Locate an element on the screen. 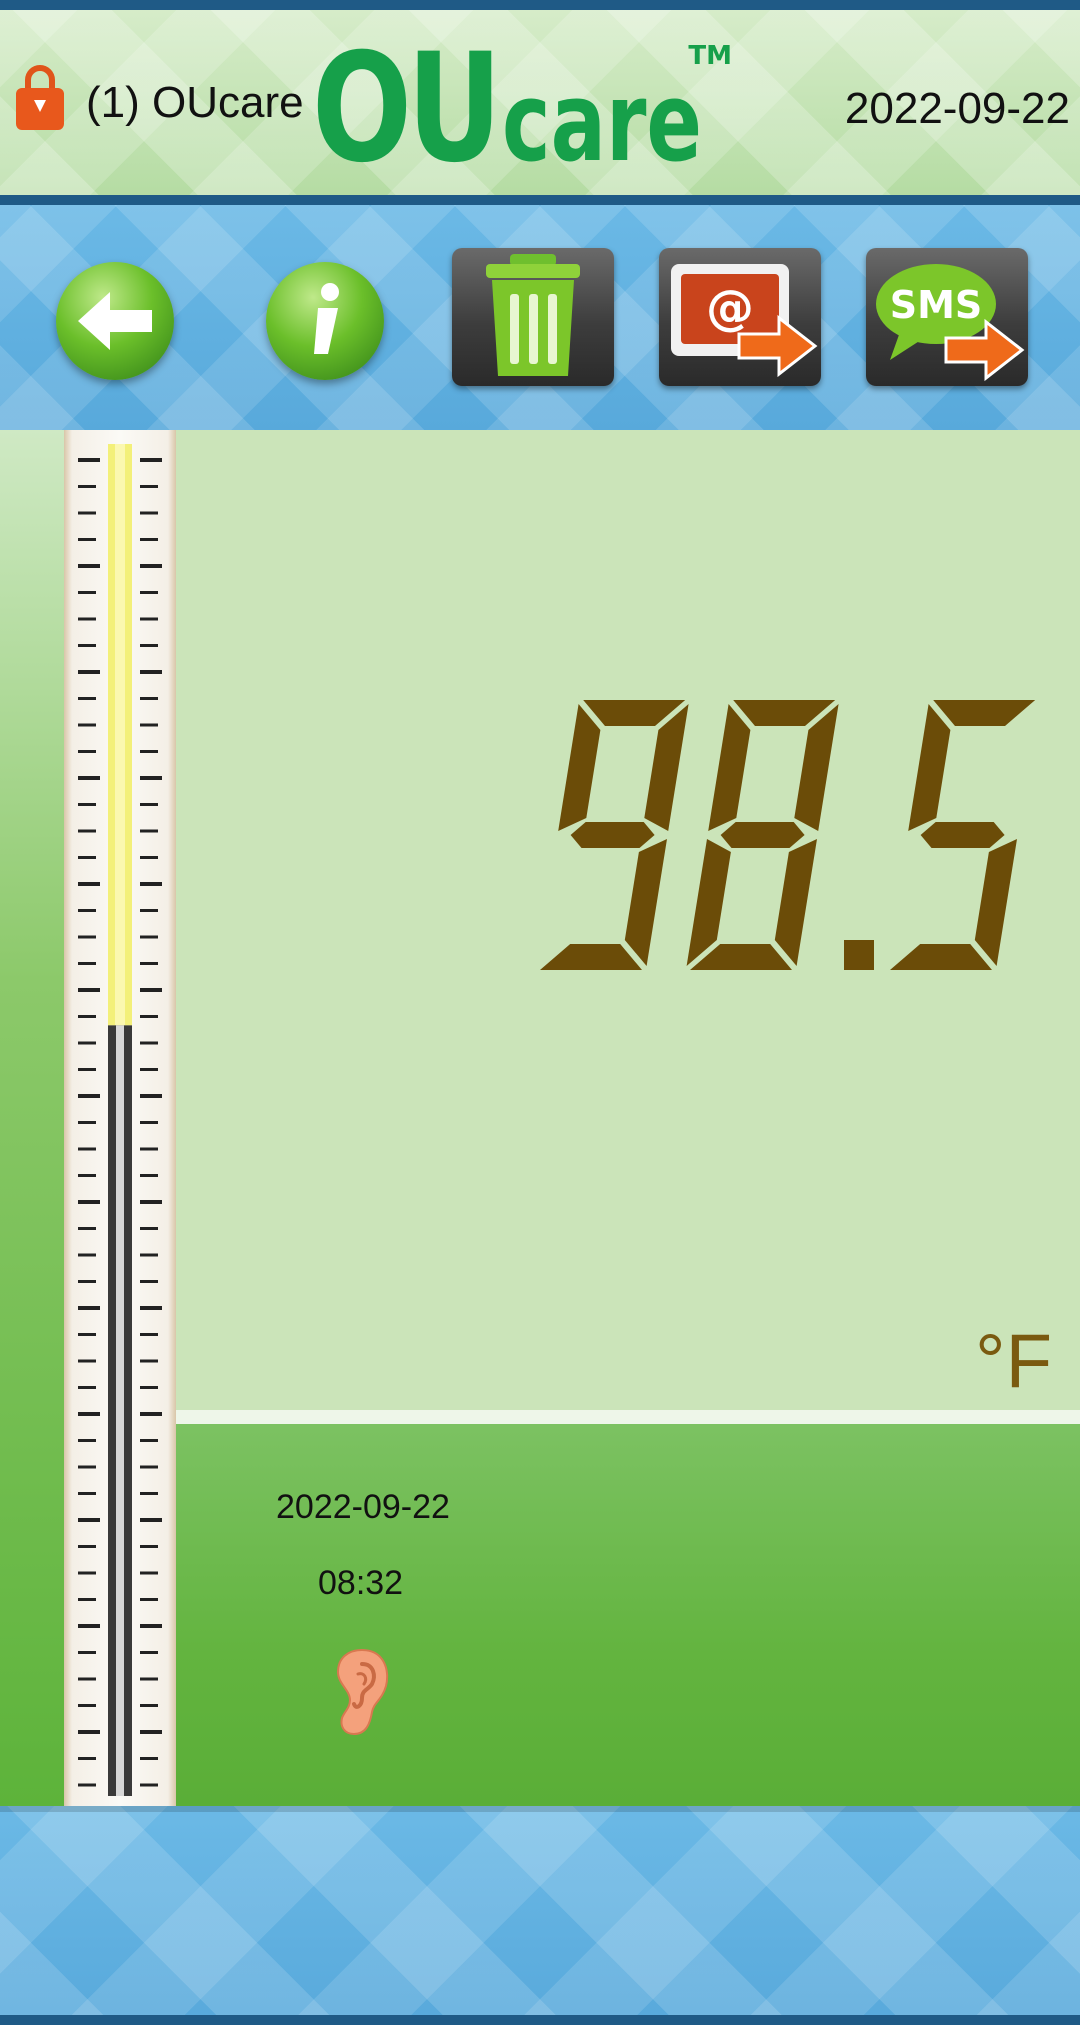 This screenshot has height=2025, width=1080. top-border is located at coordinates (540, 5).